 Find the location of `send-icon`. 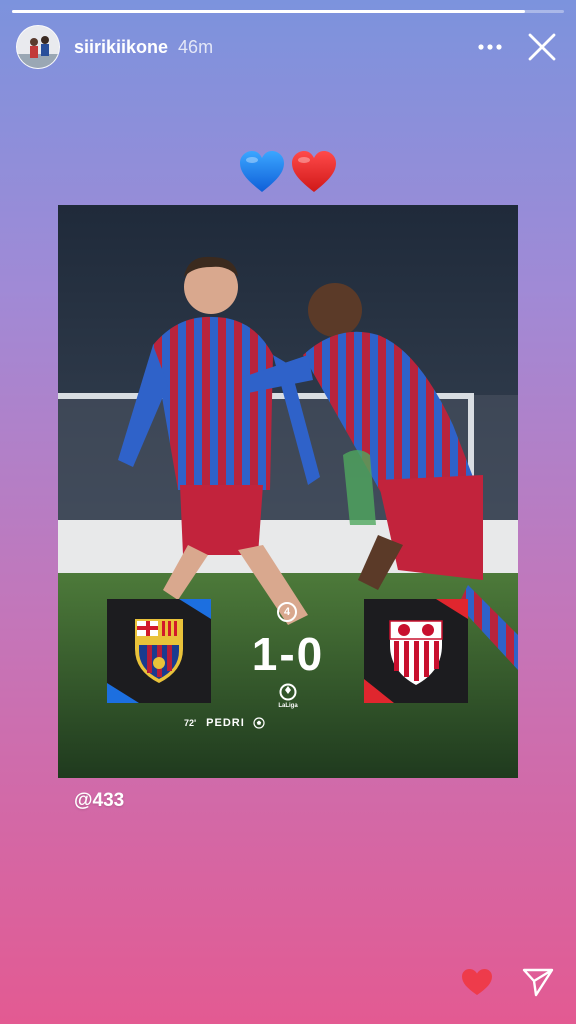

send-icon is located at coordinates (538, 984).